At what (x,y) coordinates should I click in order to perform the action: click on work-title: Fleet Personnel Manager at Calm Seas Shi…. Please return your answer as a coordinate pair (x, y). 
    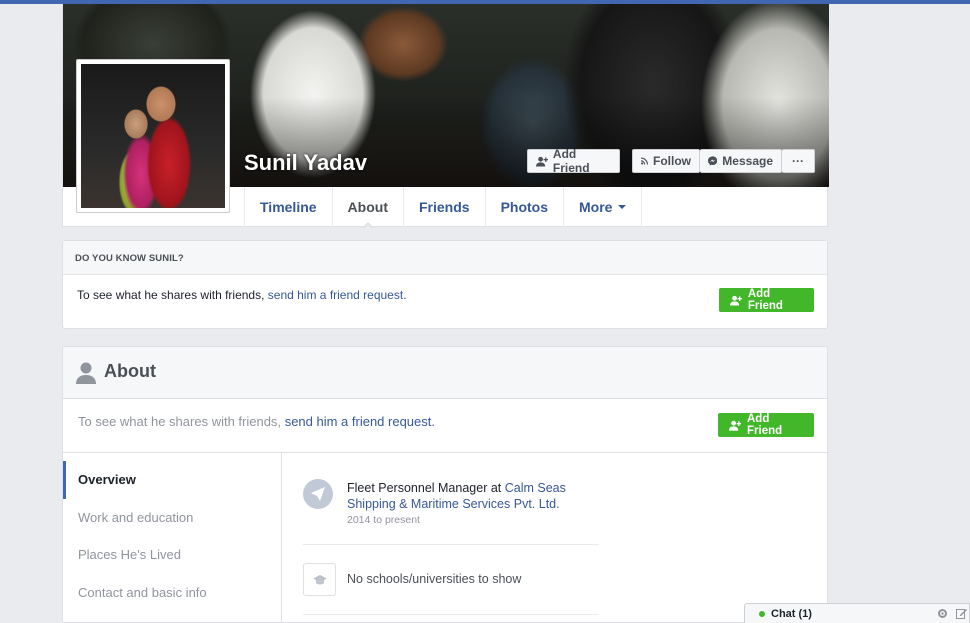
    Looking at the image, I should click on (467, 496).